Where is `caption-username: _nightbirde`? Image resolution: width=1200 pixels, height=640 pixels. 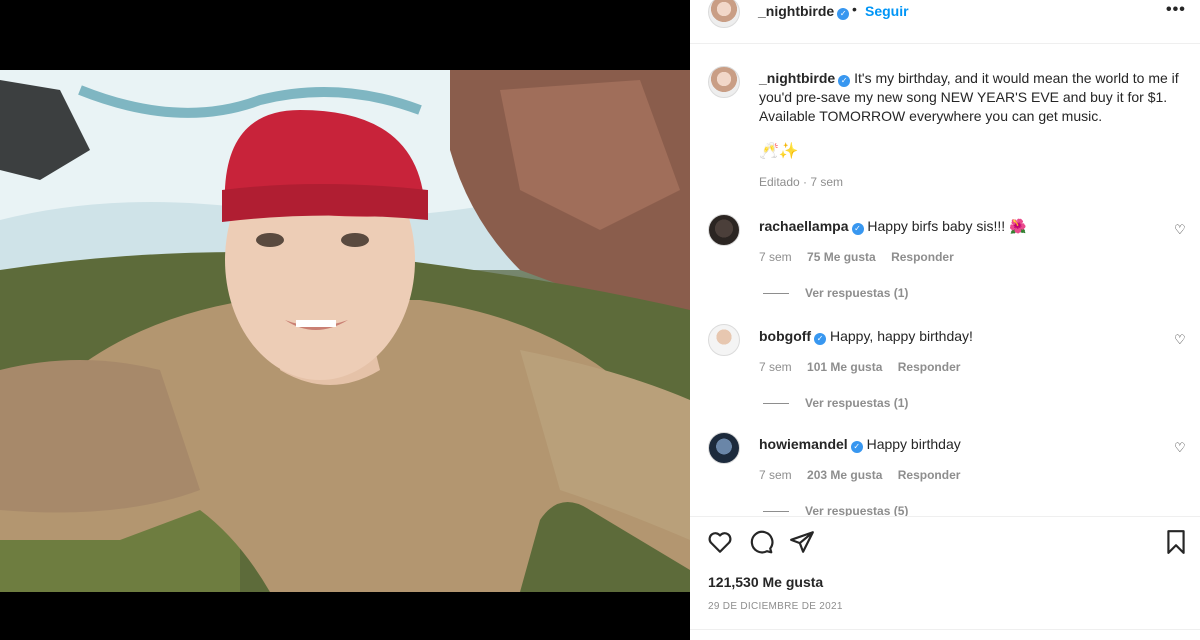 caption-username: _nightbirde is located at coordinates (797, 78).